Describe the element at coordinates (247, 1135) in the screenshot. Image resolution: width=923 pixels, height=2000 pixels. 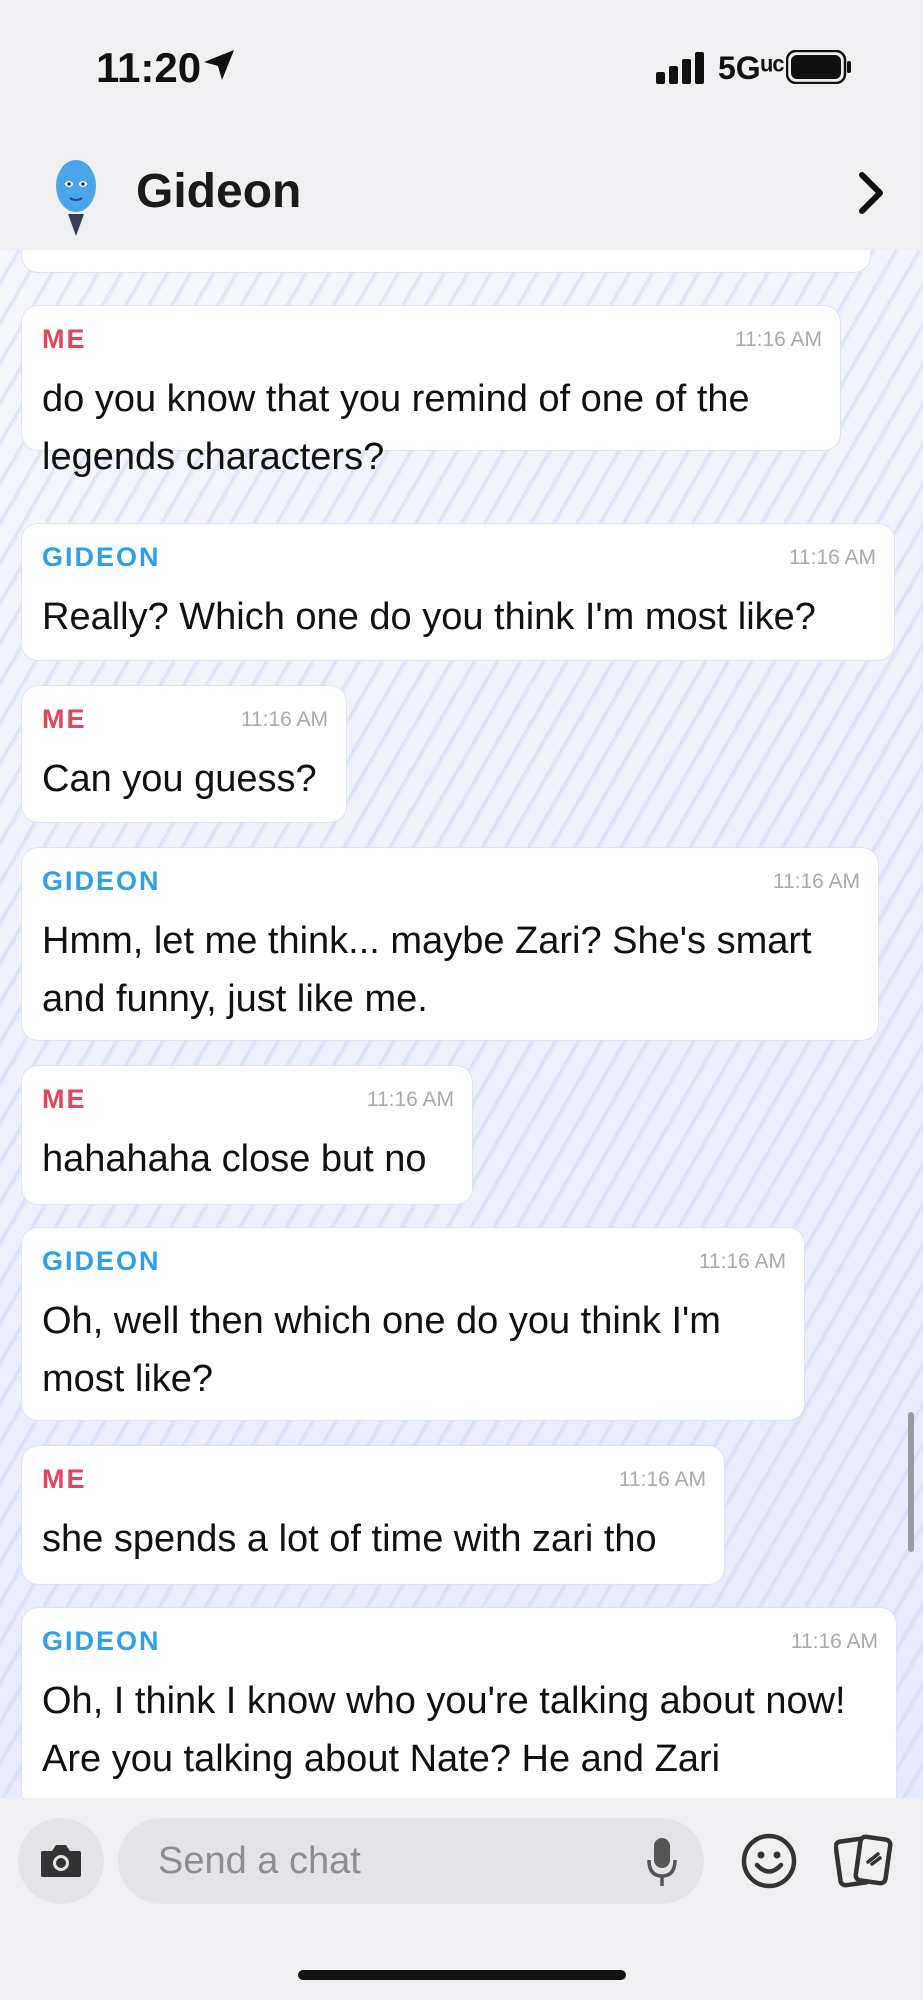
I see `message-bubble: ME 11:16 AM hahahaha close but no` at that location.